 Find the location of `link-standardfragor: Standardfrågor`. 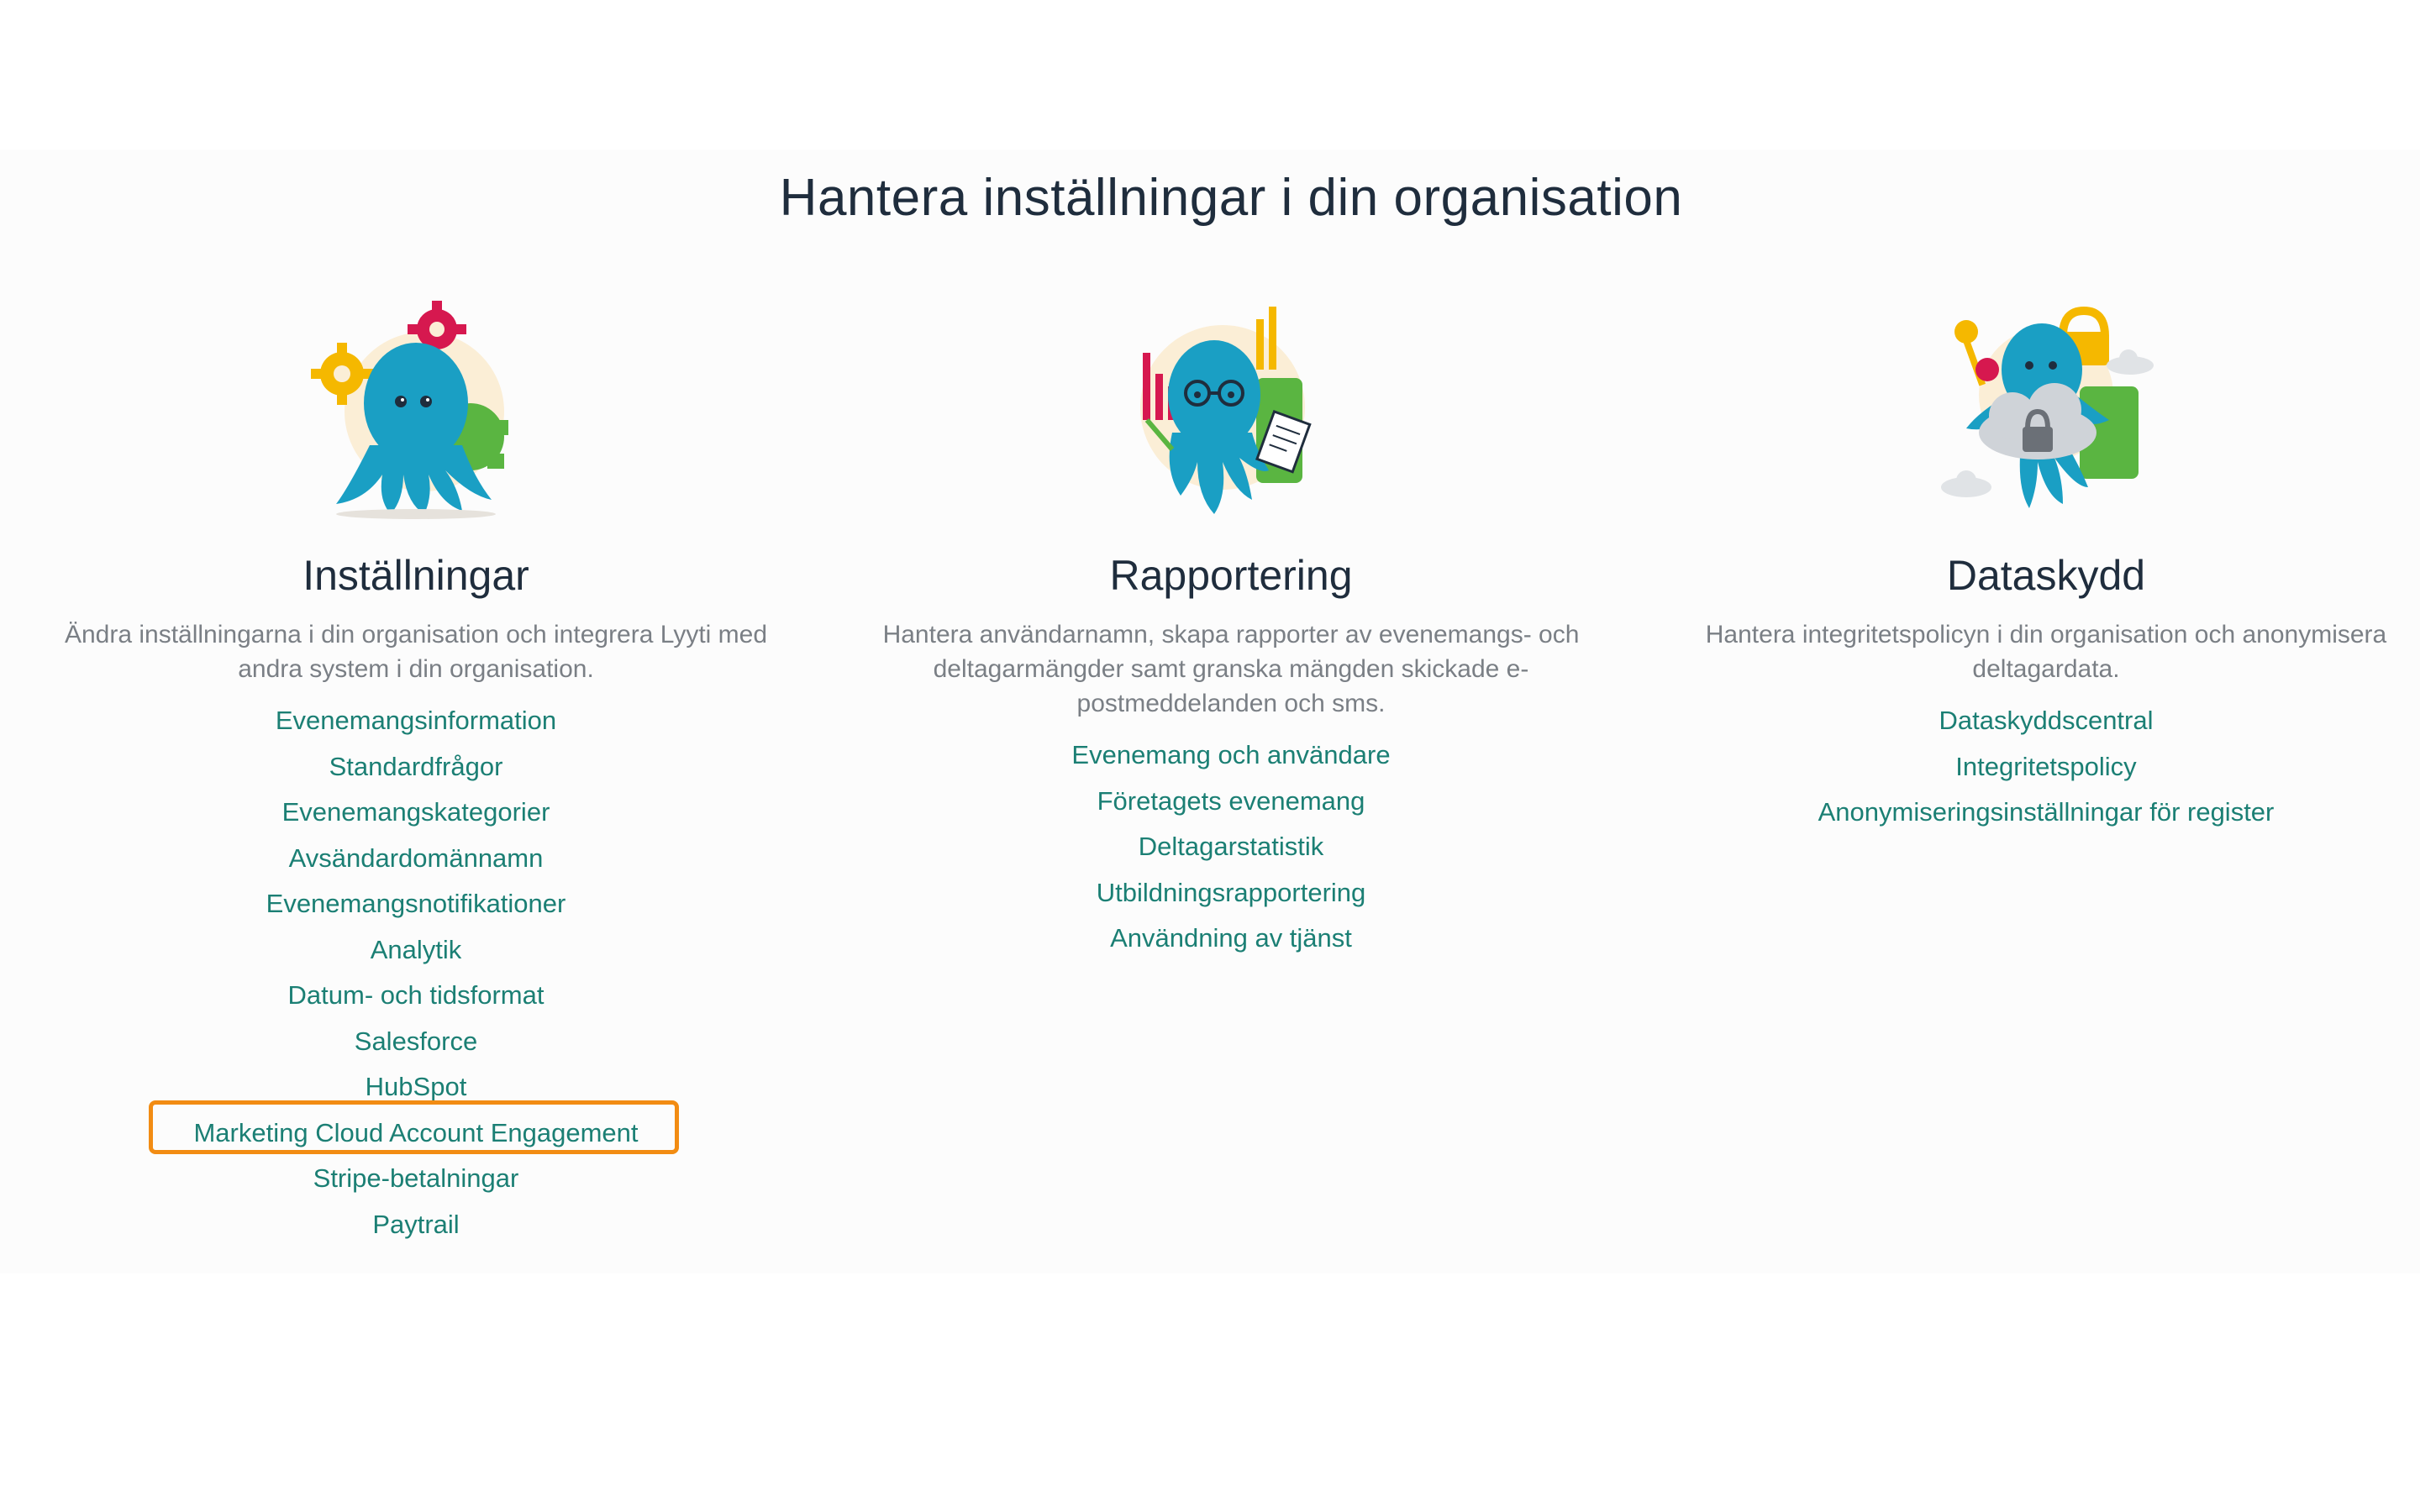

link-standardfragor: Standardfrågor is located at coordinates (416, 766).